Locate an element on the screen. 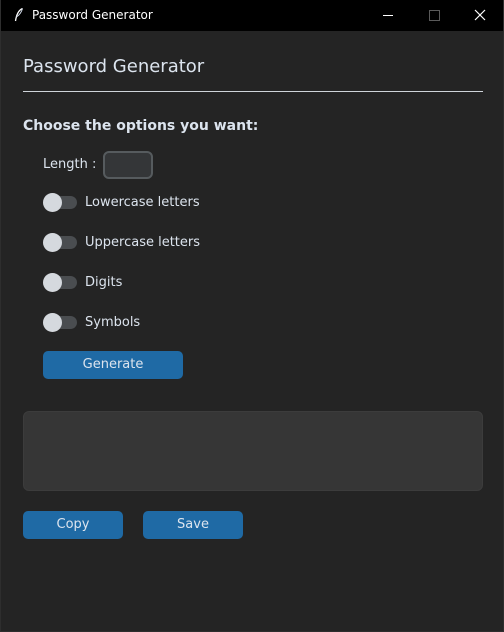  length-input is located at coordinates (128, 165).